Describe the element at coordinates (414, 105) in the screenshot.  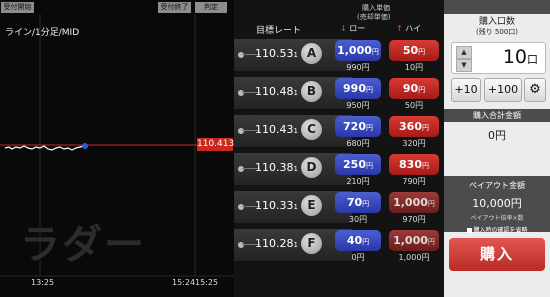
I see `high-sell-price: 50円` at that location.